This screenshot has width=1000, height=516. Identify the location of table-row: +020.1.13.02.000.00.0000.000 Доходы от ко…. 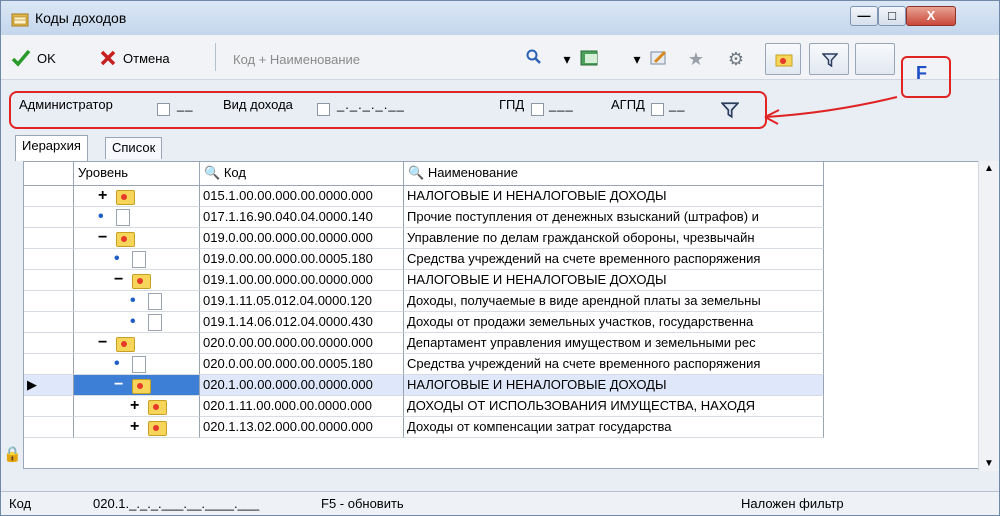
(424, 427).